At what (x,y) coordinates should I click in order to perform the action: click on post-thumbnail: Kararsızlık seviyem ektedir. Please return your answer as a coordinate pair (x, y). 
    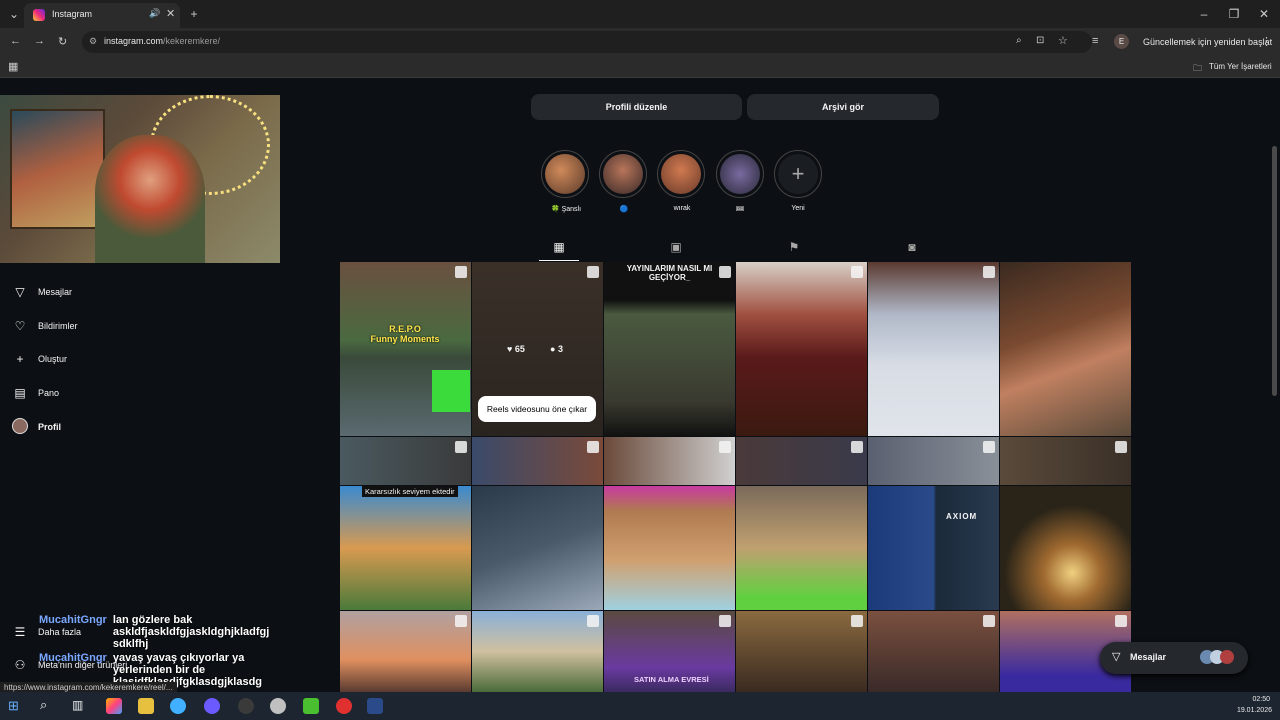
    Looking at the image, I should click on (405, 548).